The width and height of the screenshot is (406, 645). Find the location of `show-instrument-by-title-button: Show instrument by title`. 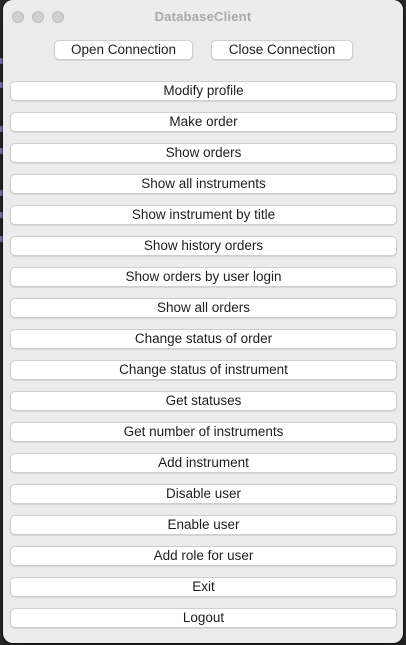

show-instrument-by-title-button: Show instrument by title is located at coordinates (203, 215).